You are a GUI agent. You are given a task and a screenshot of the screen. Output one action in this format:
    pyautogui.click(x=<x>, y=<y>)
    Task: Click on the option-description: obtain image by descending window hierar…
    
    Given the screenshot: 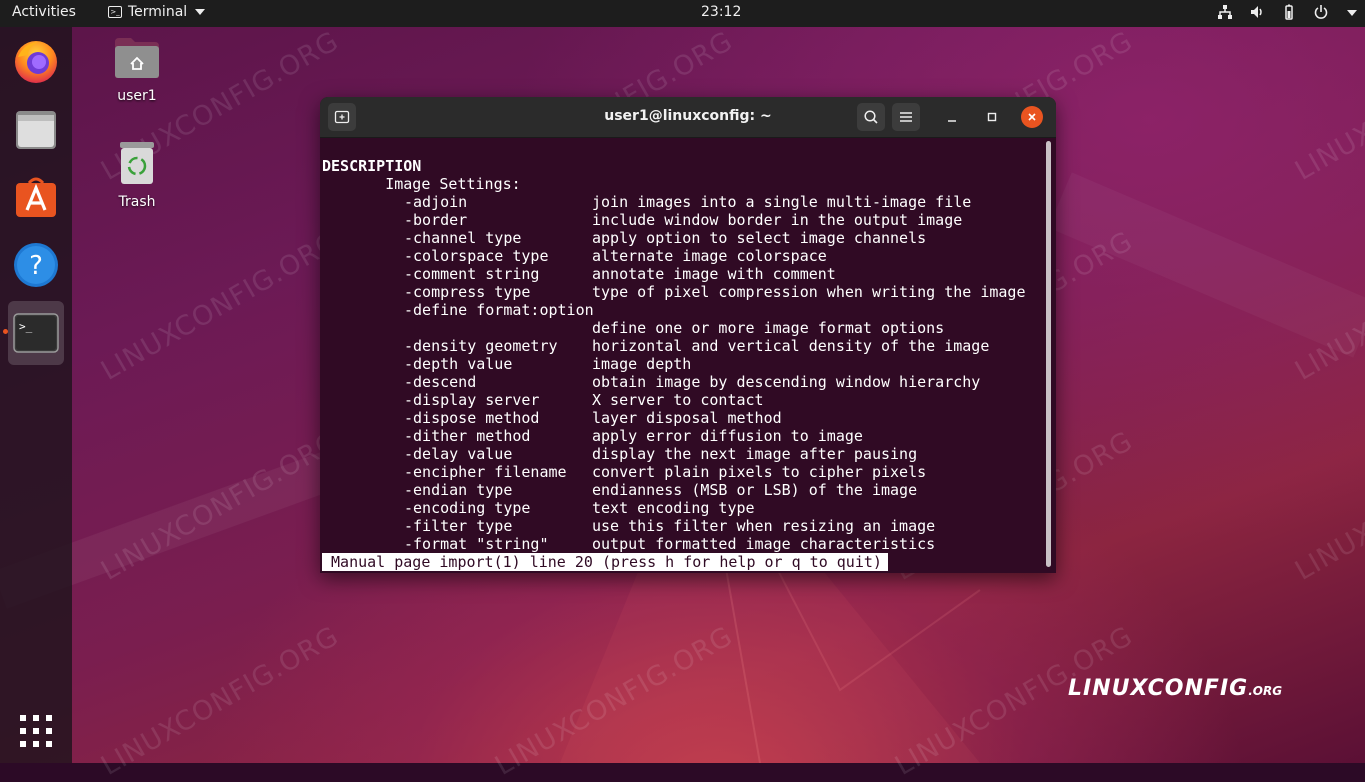 What is the action you would take?
    pyautogui.click(x=786, y=382)
    